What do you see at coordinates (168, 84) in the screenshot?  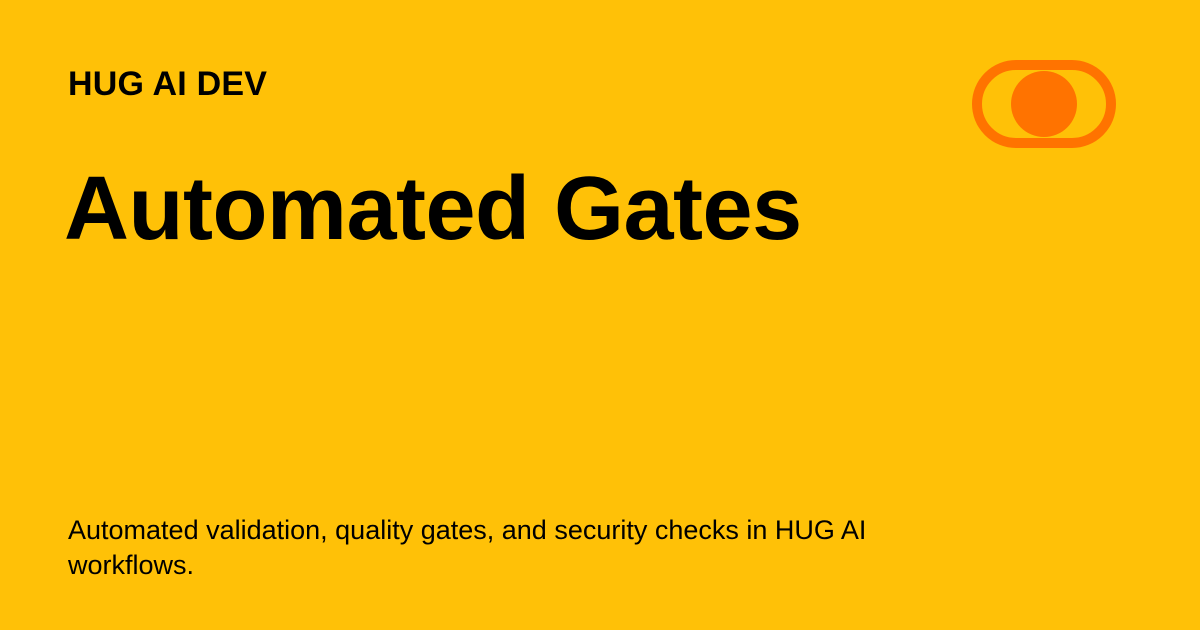 I see `brand-name: HUG AI DEV` at bounding box center [168, 84].